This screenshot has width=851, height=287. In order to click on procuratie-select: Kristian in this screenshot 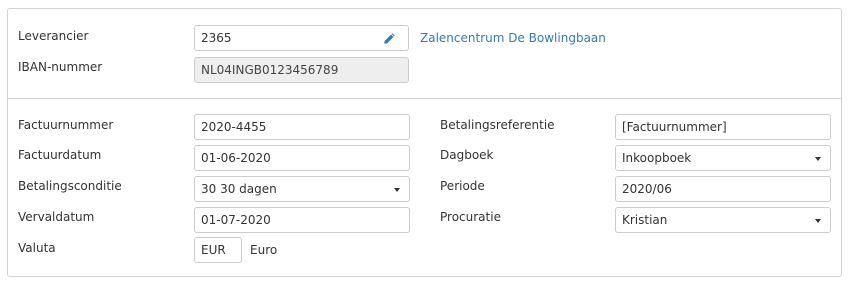, I will do `click(723, 220)`.